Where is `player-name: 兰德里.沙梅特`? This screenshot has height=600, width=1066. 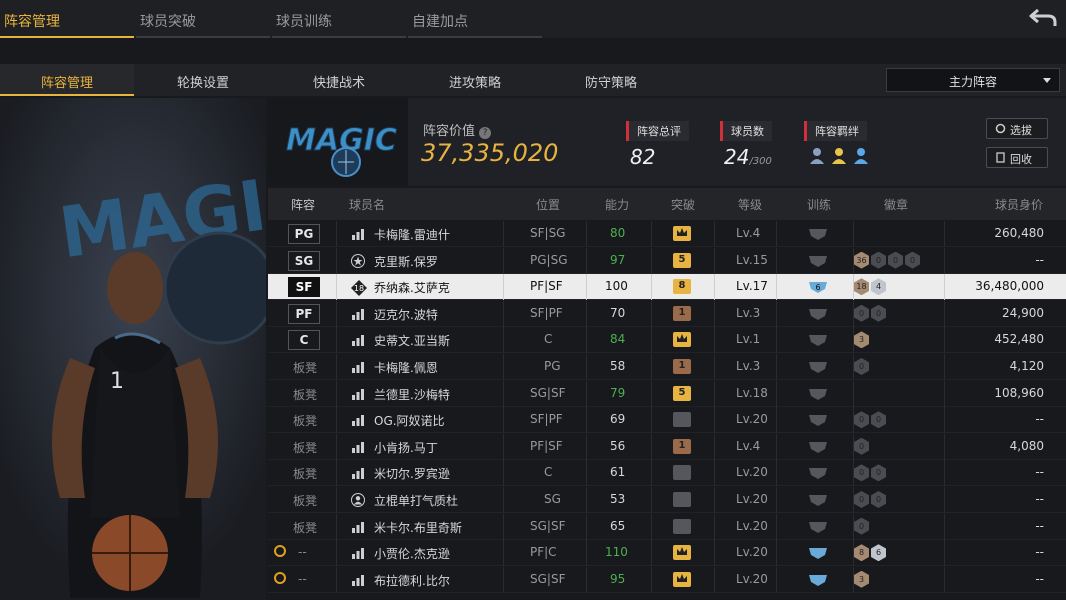
player-name: 兰德里.沙梅特 is located at coordinates (412, 394).